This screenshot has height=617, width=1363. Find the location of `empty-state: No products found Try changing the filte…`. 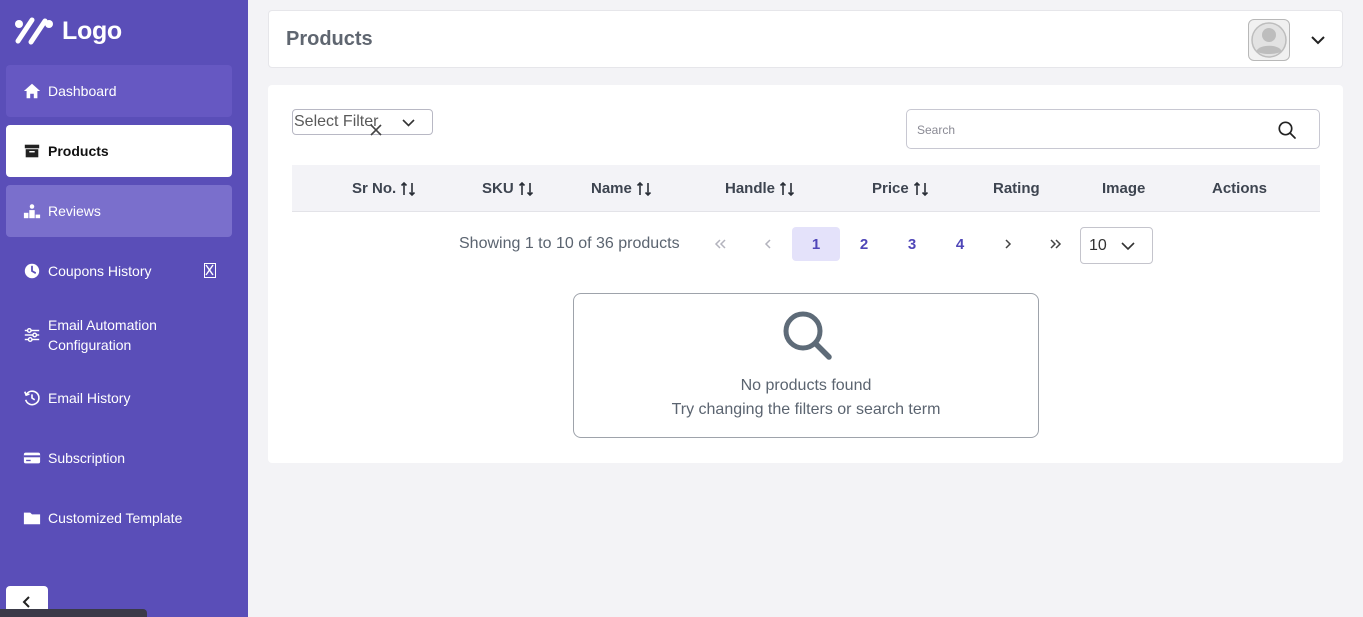

empty-state: No products found Try changing the filte… is located at coordinates (806, 365).